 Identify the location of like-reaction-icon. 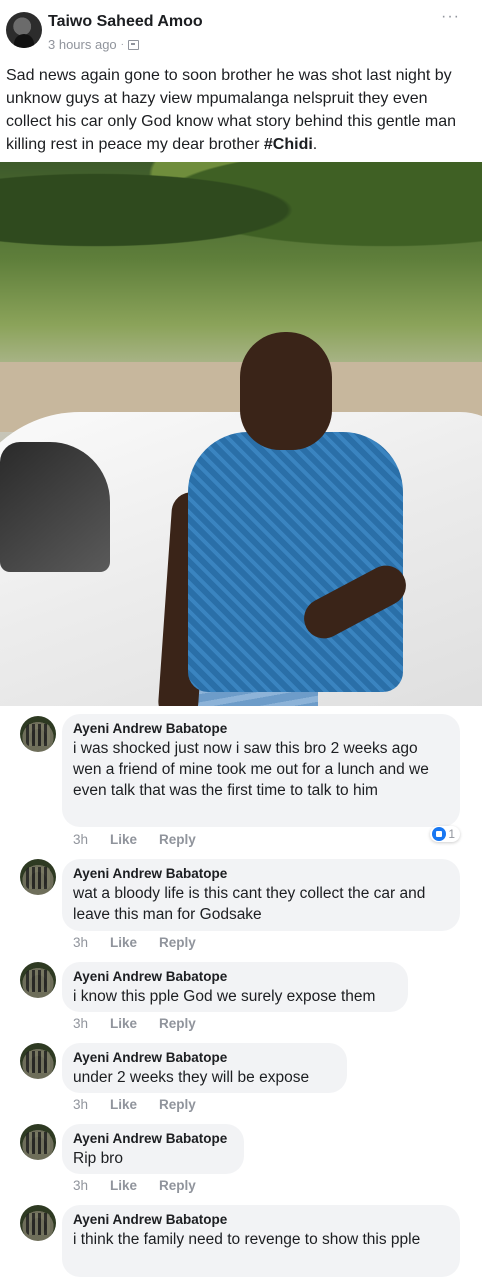
(439, 834).